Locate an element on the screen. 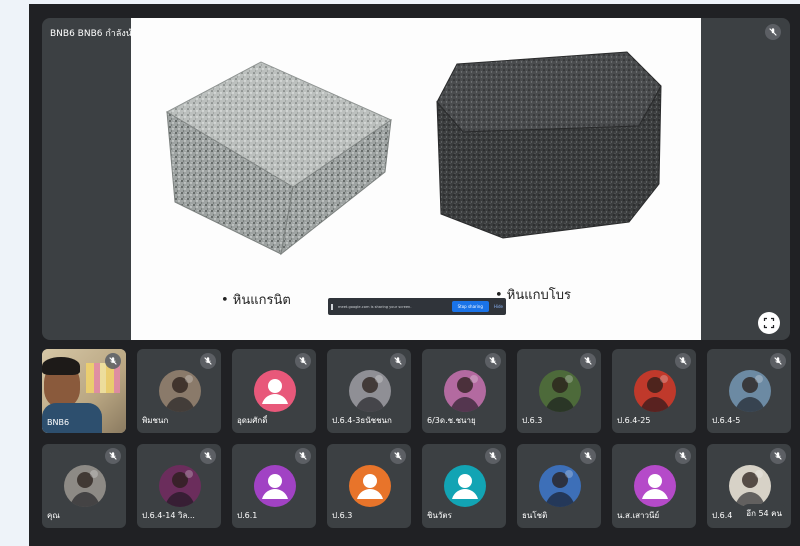 Image resolution: width=800 pixels, height=546 pixels. presenter-mic-off-icon is located at coordinates (773, 32).